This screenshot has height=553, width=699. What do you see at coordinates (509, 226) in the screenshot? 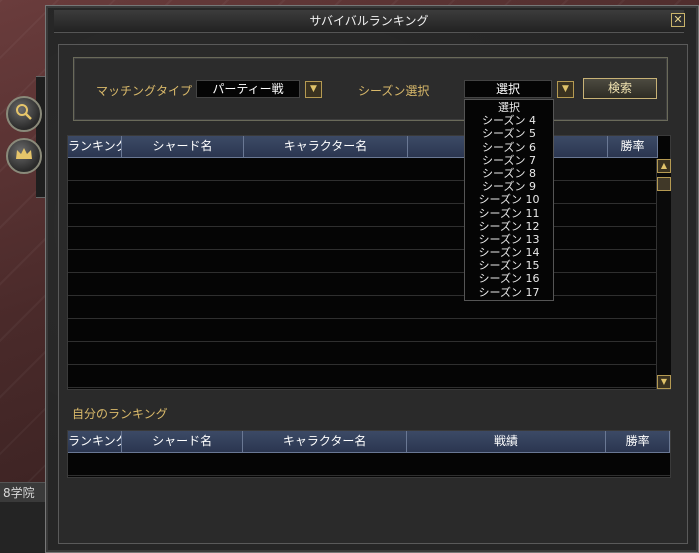
I see `season-option: シーズン 12` at bounding box center [509, 226].